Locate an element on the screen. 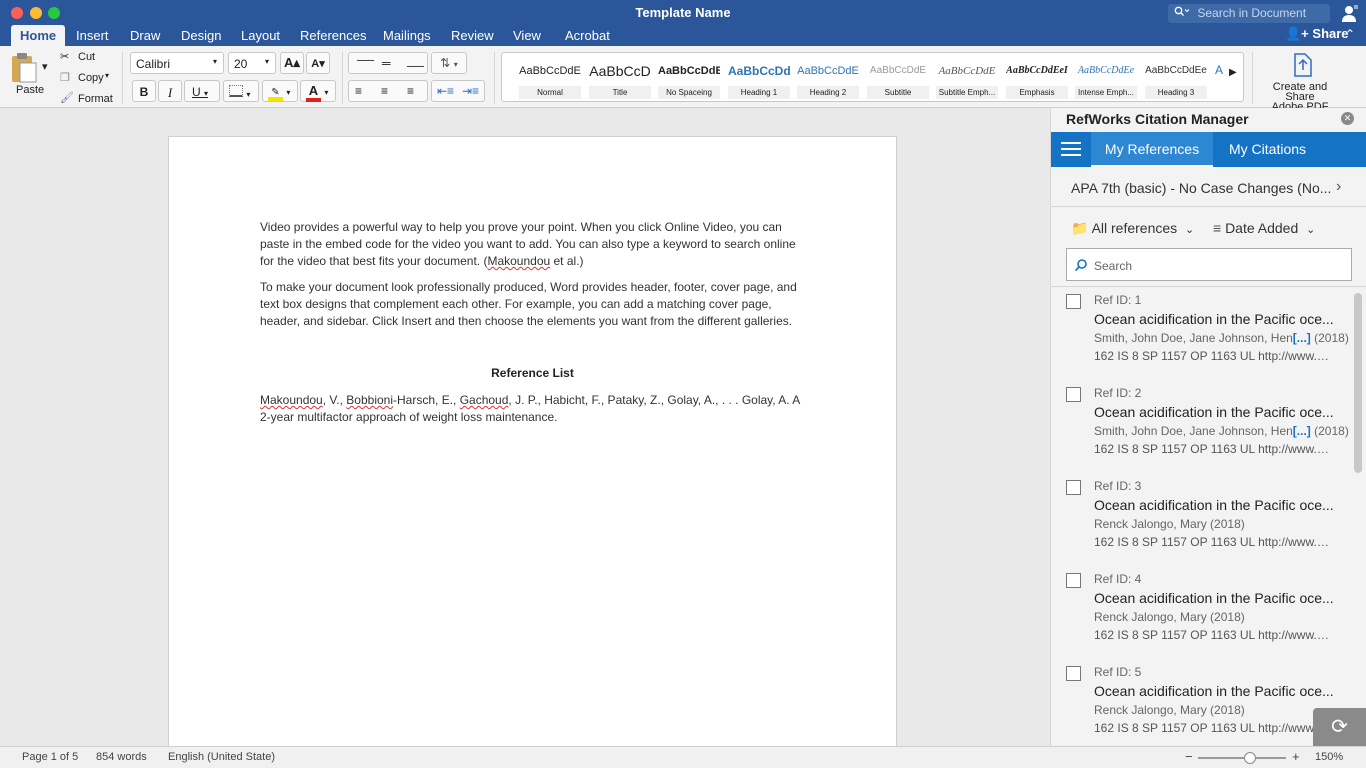 This screenshot has height=768, width=1366. style-name: Heading 2 is located at coordinates (828, 92).